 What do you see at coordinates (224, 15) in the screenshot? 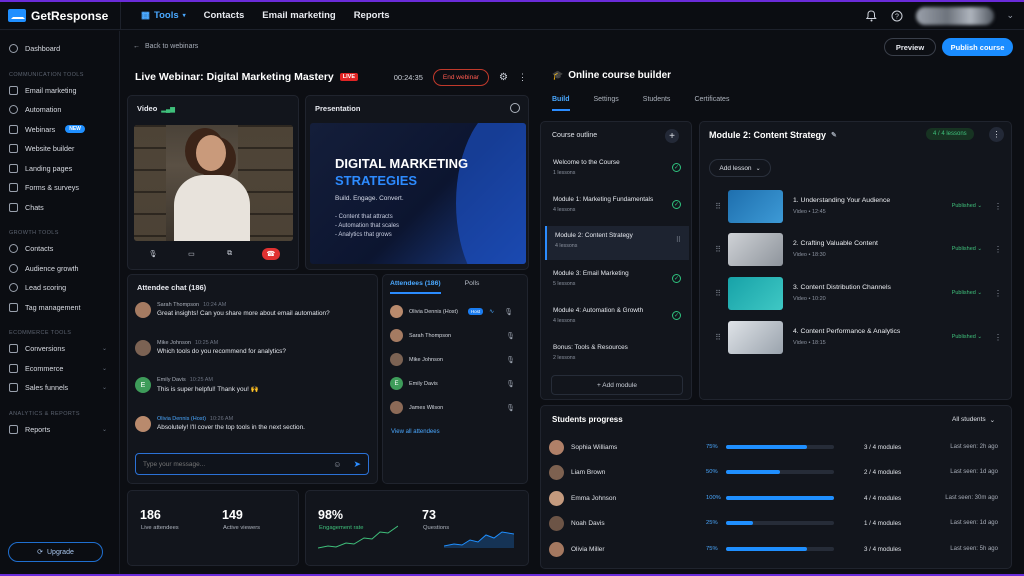
I see `nav-contacts: Contacts` at bounding box center [224, 15].